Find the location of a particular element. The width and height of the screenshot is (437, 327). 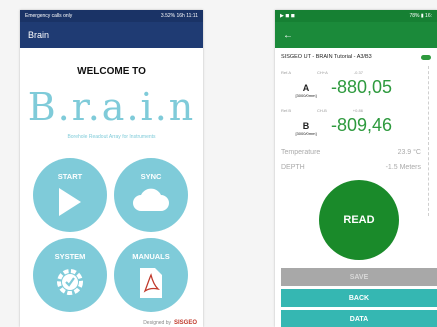

toggle-switch is located at coordinates (426, 57).